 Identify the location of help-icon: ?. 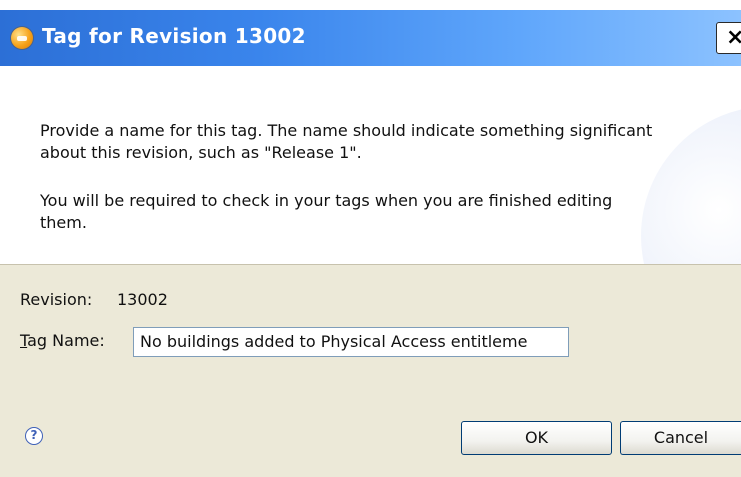
(34, 436).